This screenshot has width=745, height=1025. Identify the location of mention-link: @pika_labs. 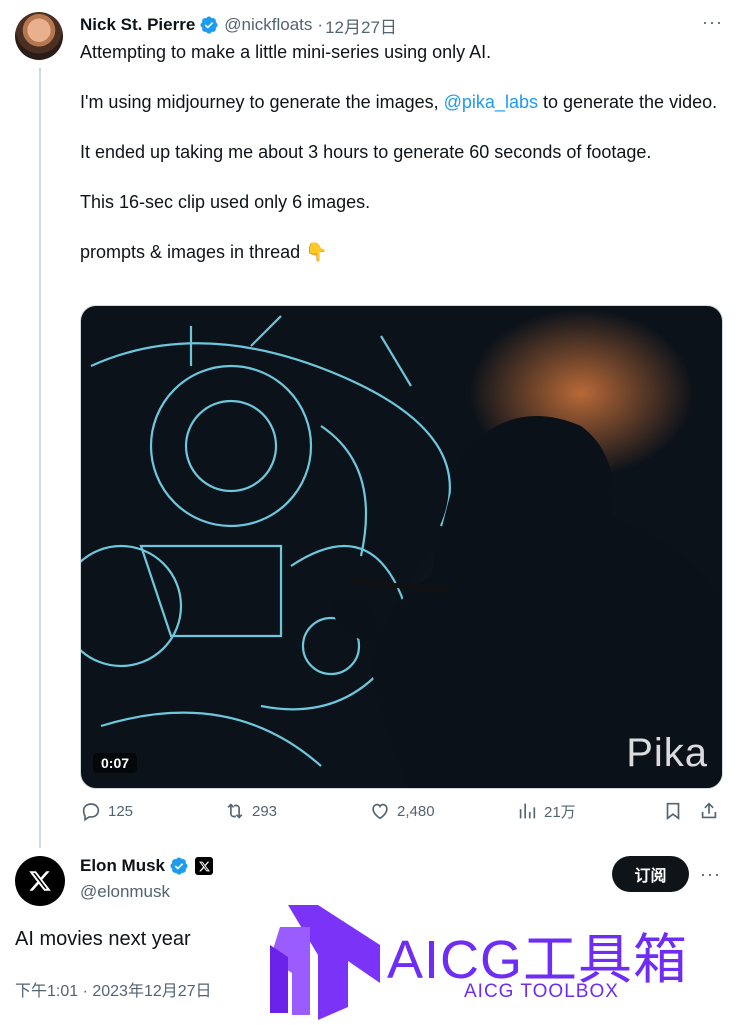
(491, 102).